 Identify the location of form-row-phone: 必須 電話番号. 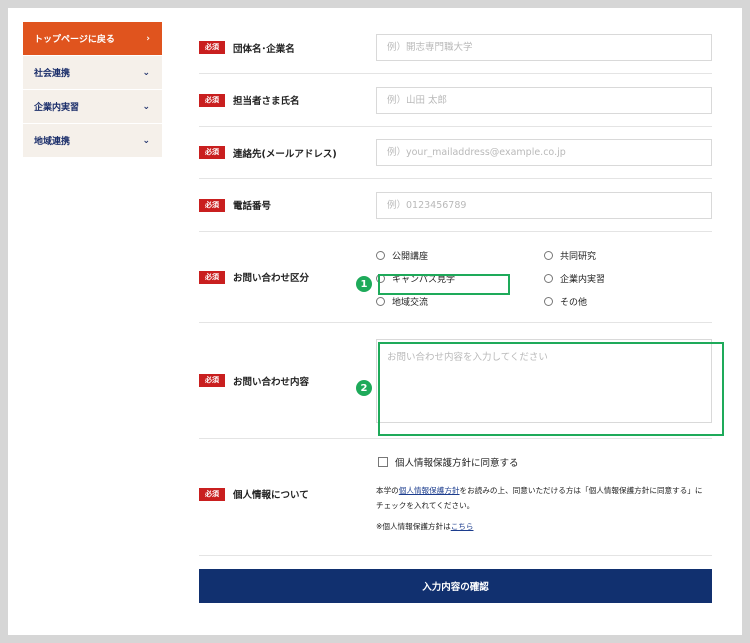
(455, 205).